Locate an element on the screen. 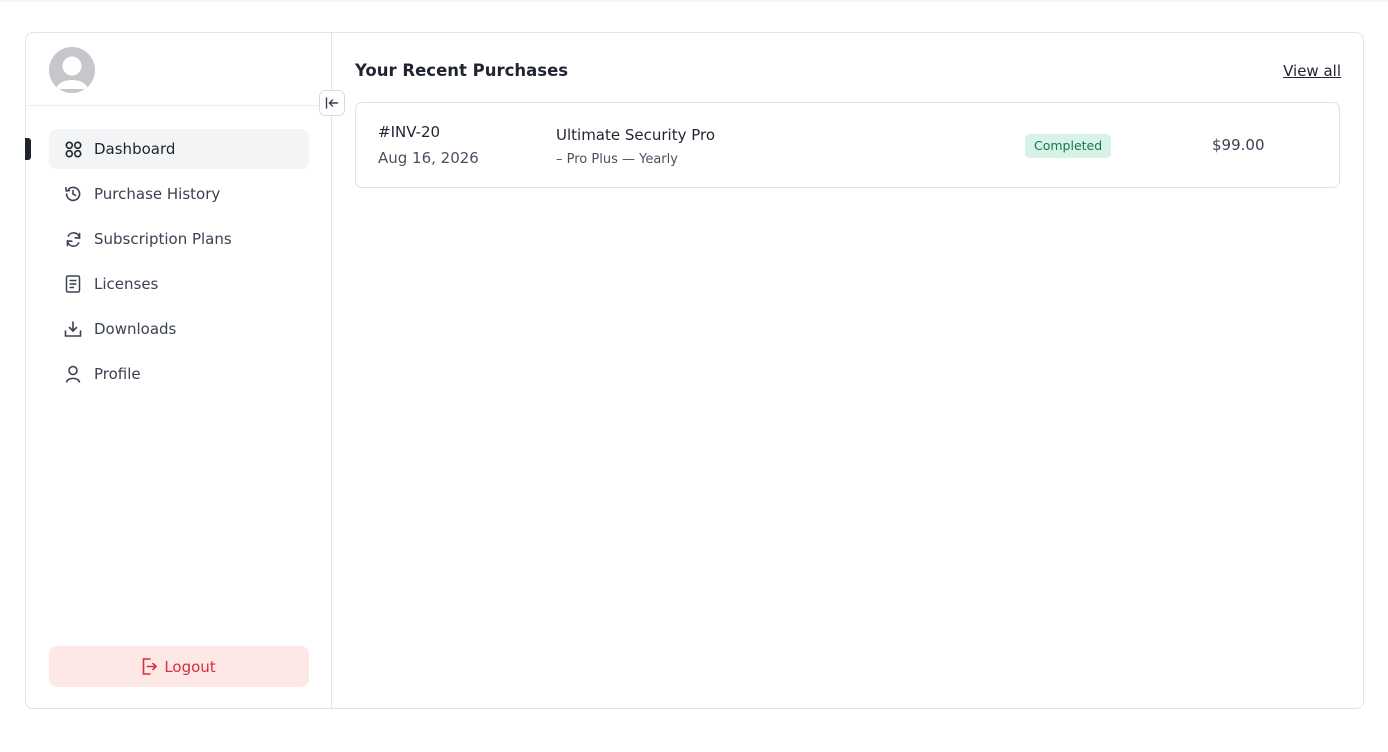 This screenshot has height=752, width=1388. sidebar-item-downloads: Downloads is located at coordinates (179, 329).